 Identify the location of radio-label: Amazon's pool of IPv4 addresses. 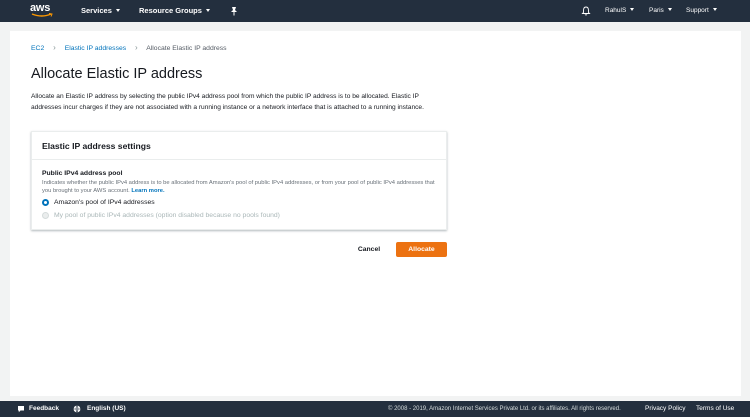
(104, 202).